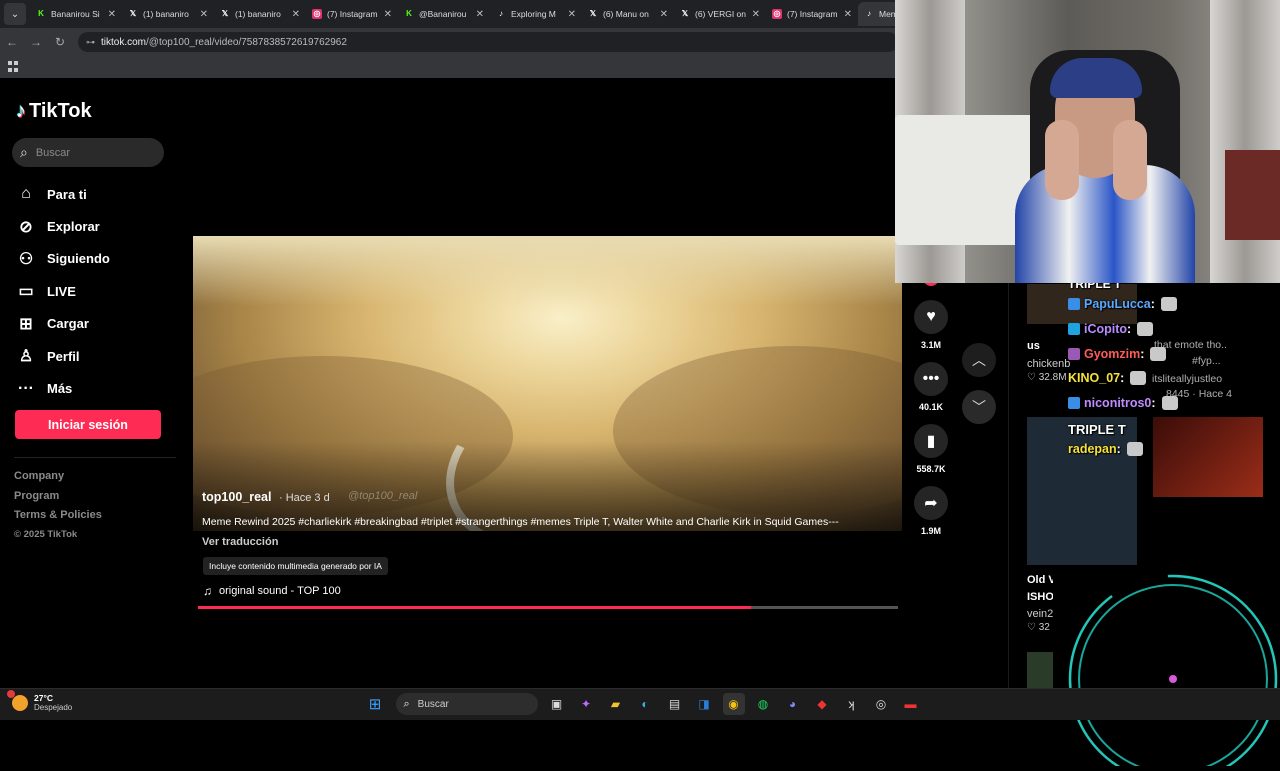 This screenshot has width=1280, height=771. I want to click on obs-icon: ◎, so click(881, 704).